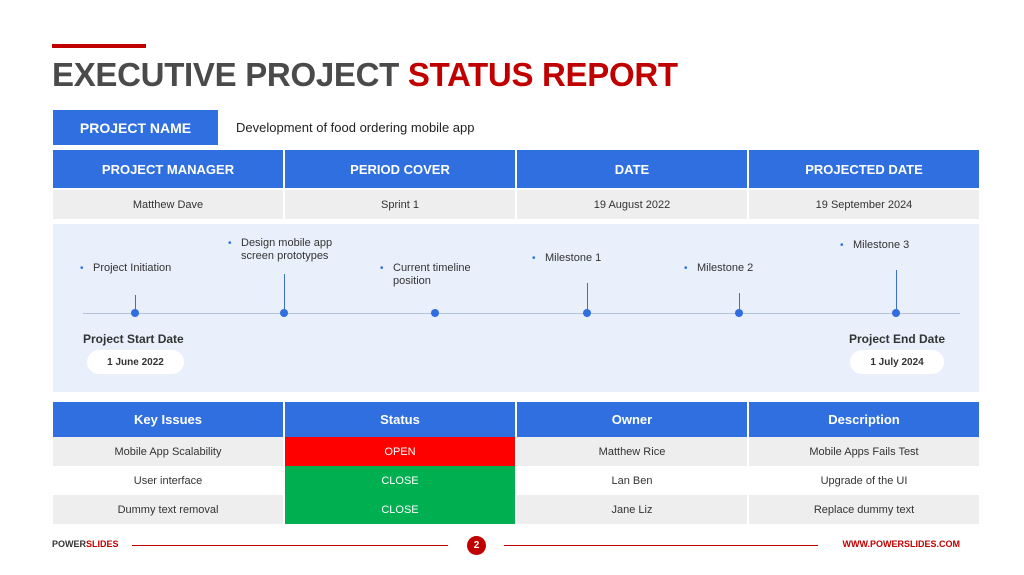 This screenshot has height=575, width=1024. What do you see at coordinates (875, 245) in the screenshot?
I see `timeline-event-label: • Milestone 3` at bounding box center [875, 245].